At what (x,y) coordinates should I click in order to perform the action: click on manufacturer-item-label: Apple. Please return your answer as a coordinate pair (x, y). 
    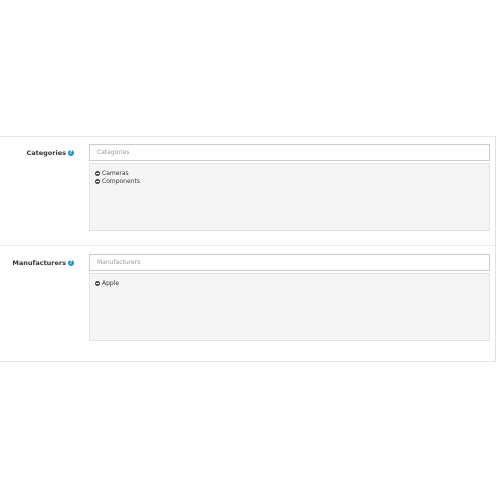
    Looking at the image, I should click on (111, 283).